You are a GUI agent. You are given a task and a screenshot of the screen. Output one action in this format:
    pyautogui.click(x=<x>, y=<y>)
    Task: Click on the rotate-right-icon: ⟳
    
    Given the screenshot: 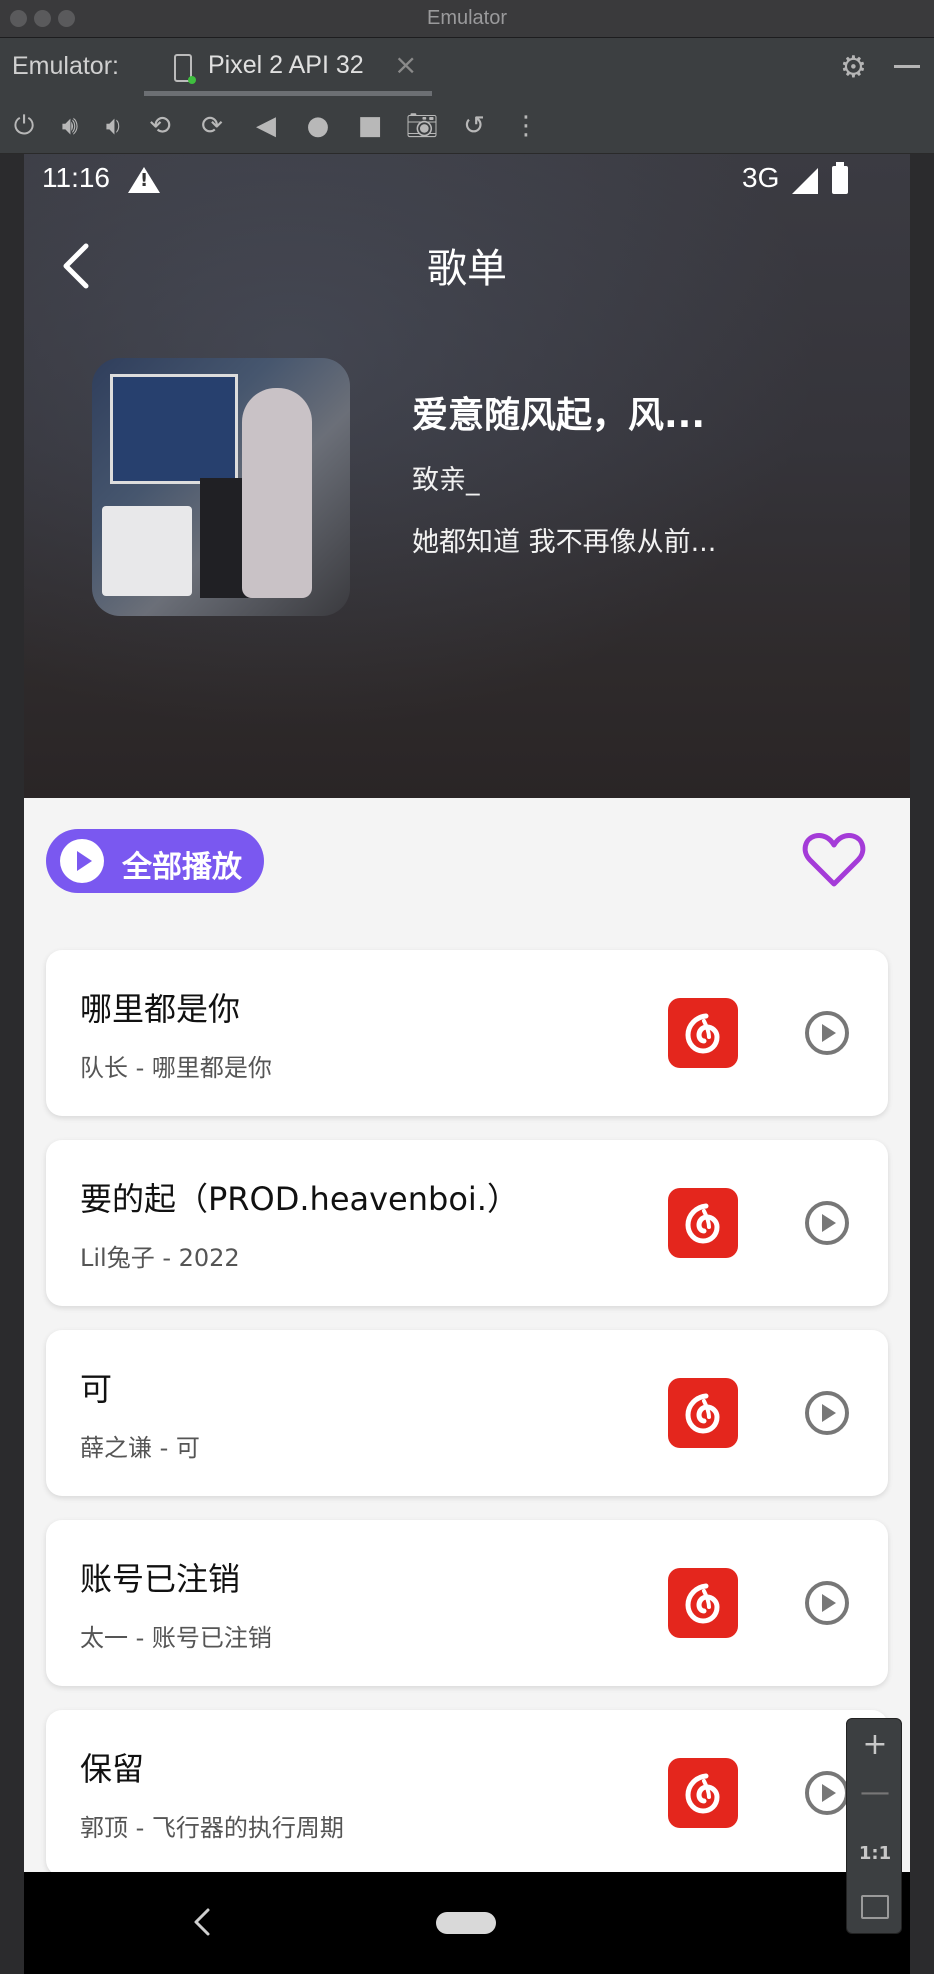 What is the action you would take?
    pyautogui.click(x=212, y=126)
    